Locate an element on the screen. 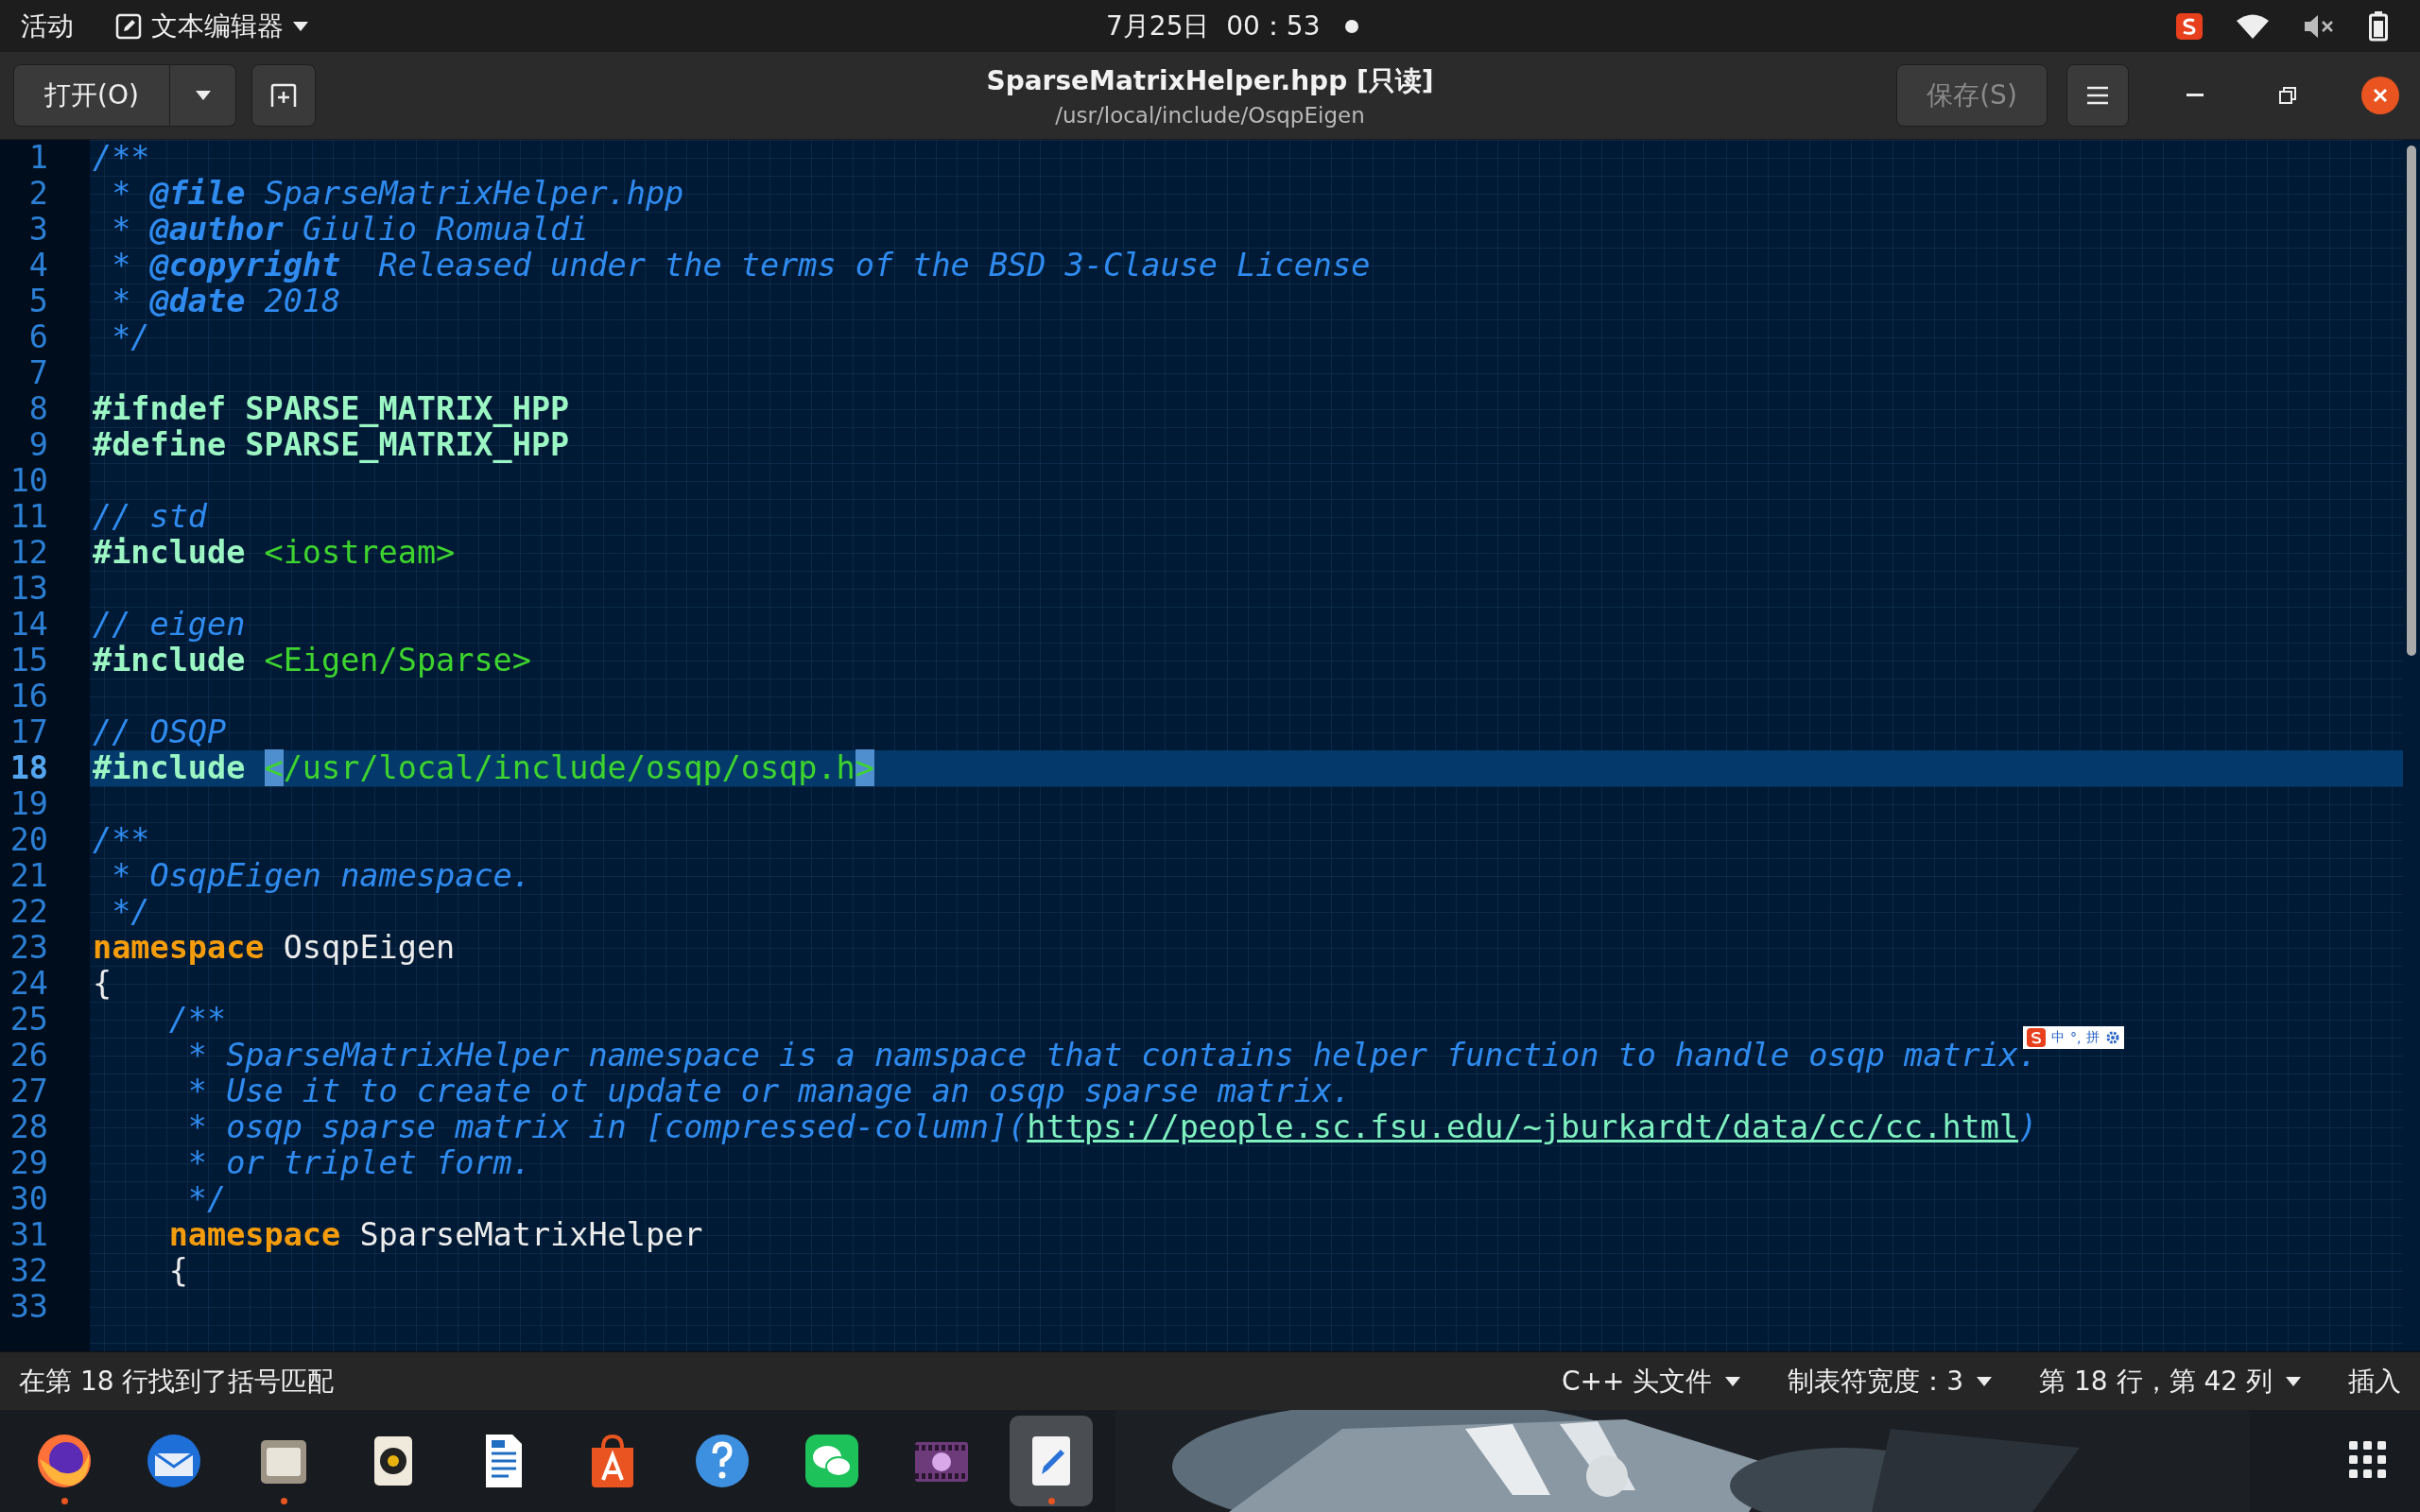 This screenshot has width=2420, height=1512. cursor-position: 第 18 行，第 42 列 is located at coordinates (2170, 1381).